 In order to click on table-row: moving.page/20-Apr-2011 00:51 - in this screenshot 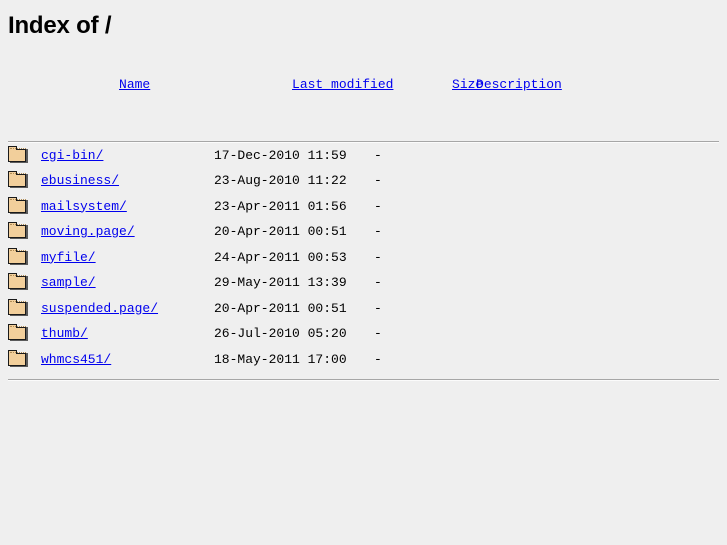, I will do `click(364, 232)`.